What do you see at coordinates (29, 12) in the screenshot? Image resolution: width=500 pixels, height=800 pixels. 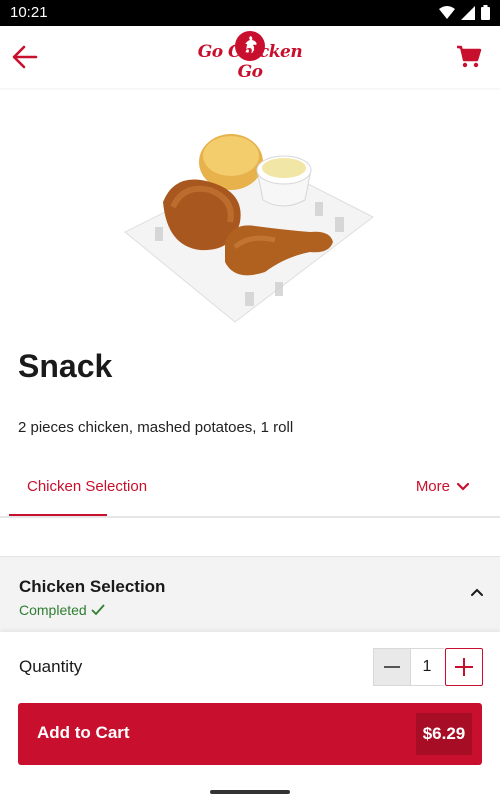 I see `status-time: 10:21` at bounding box center [29, 12].